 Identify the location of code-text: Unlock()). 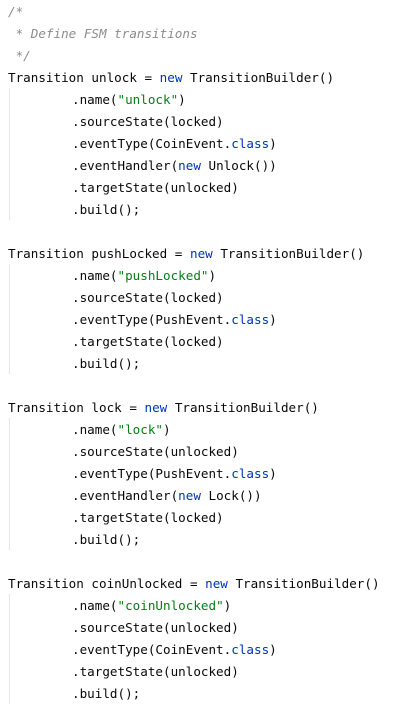
(238, 165).